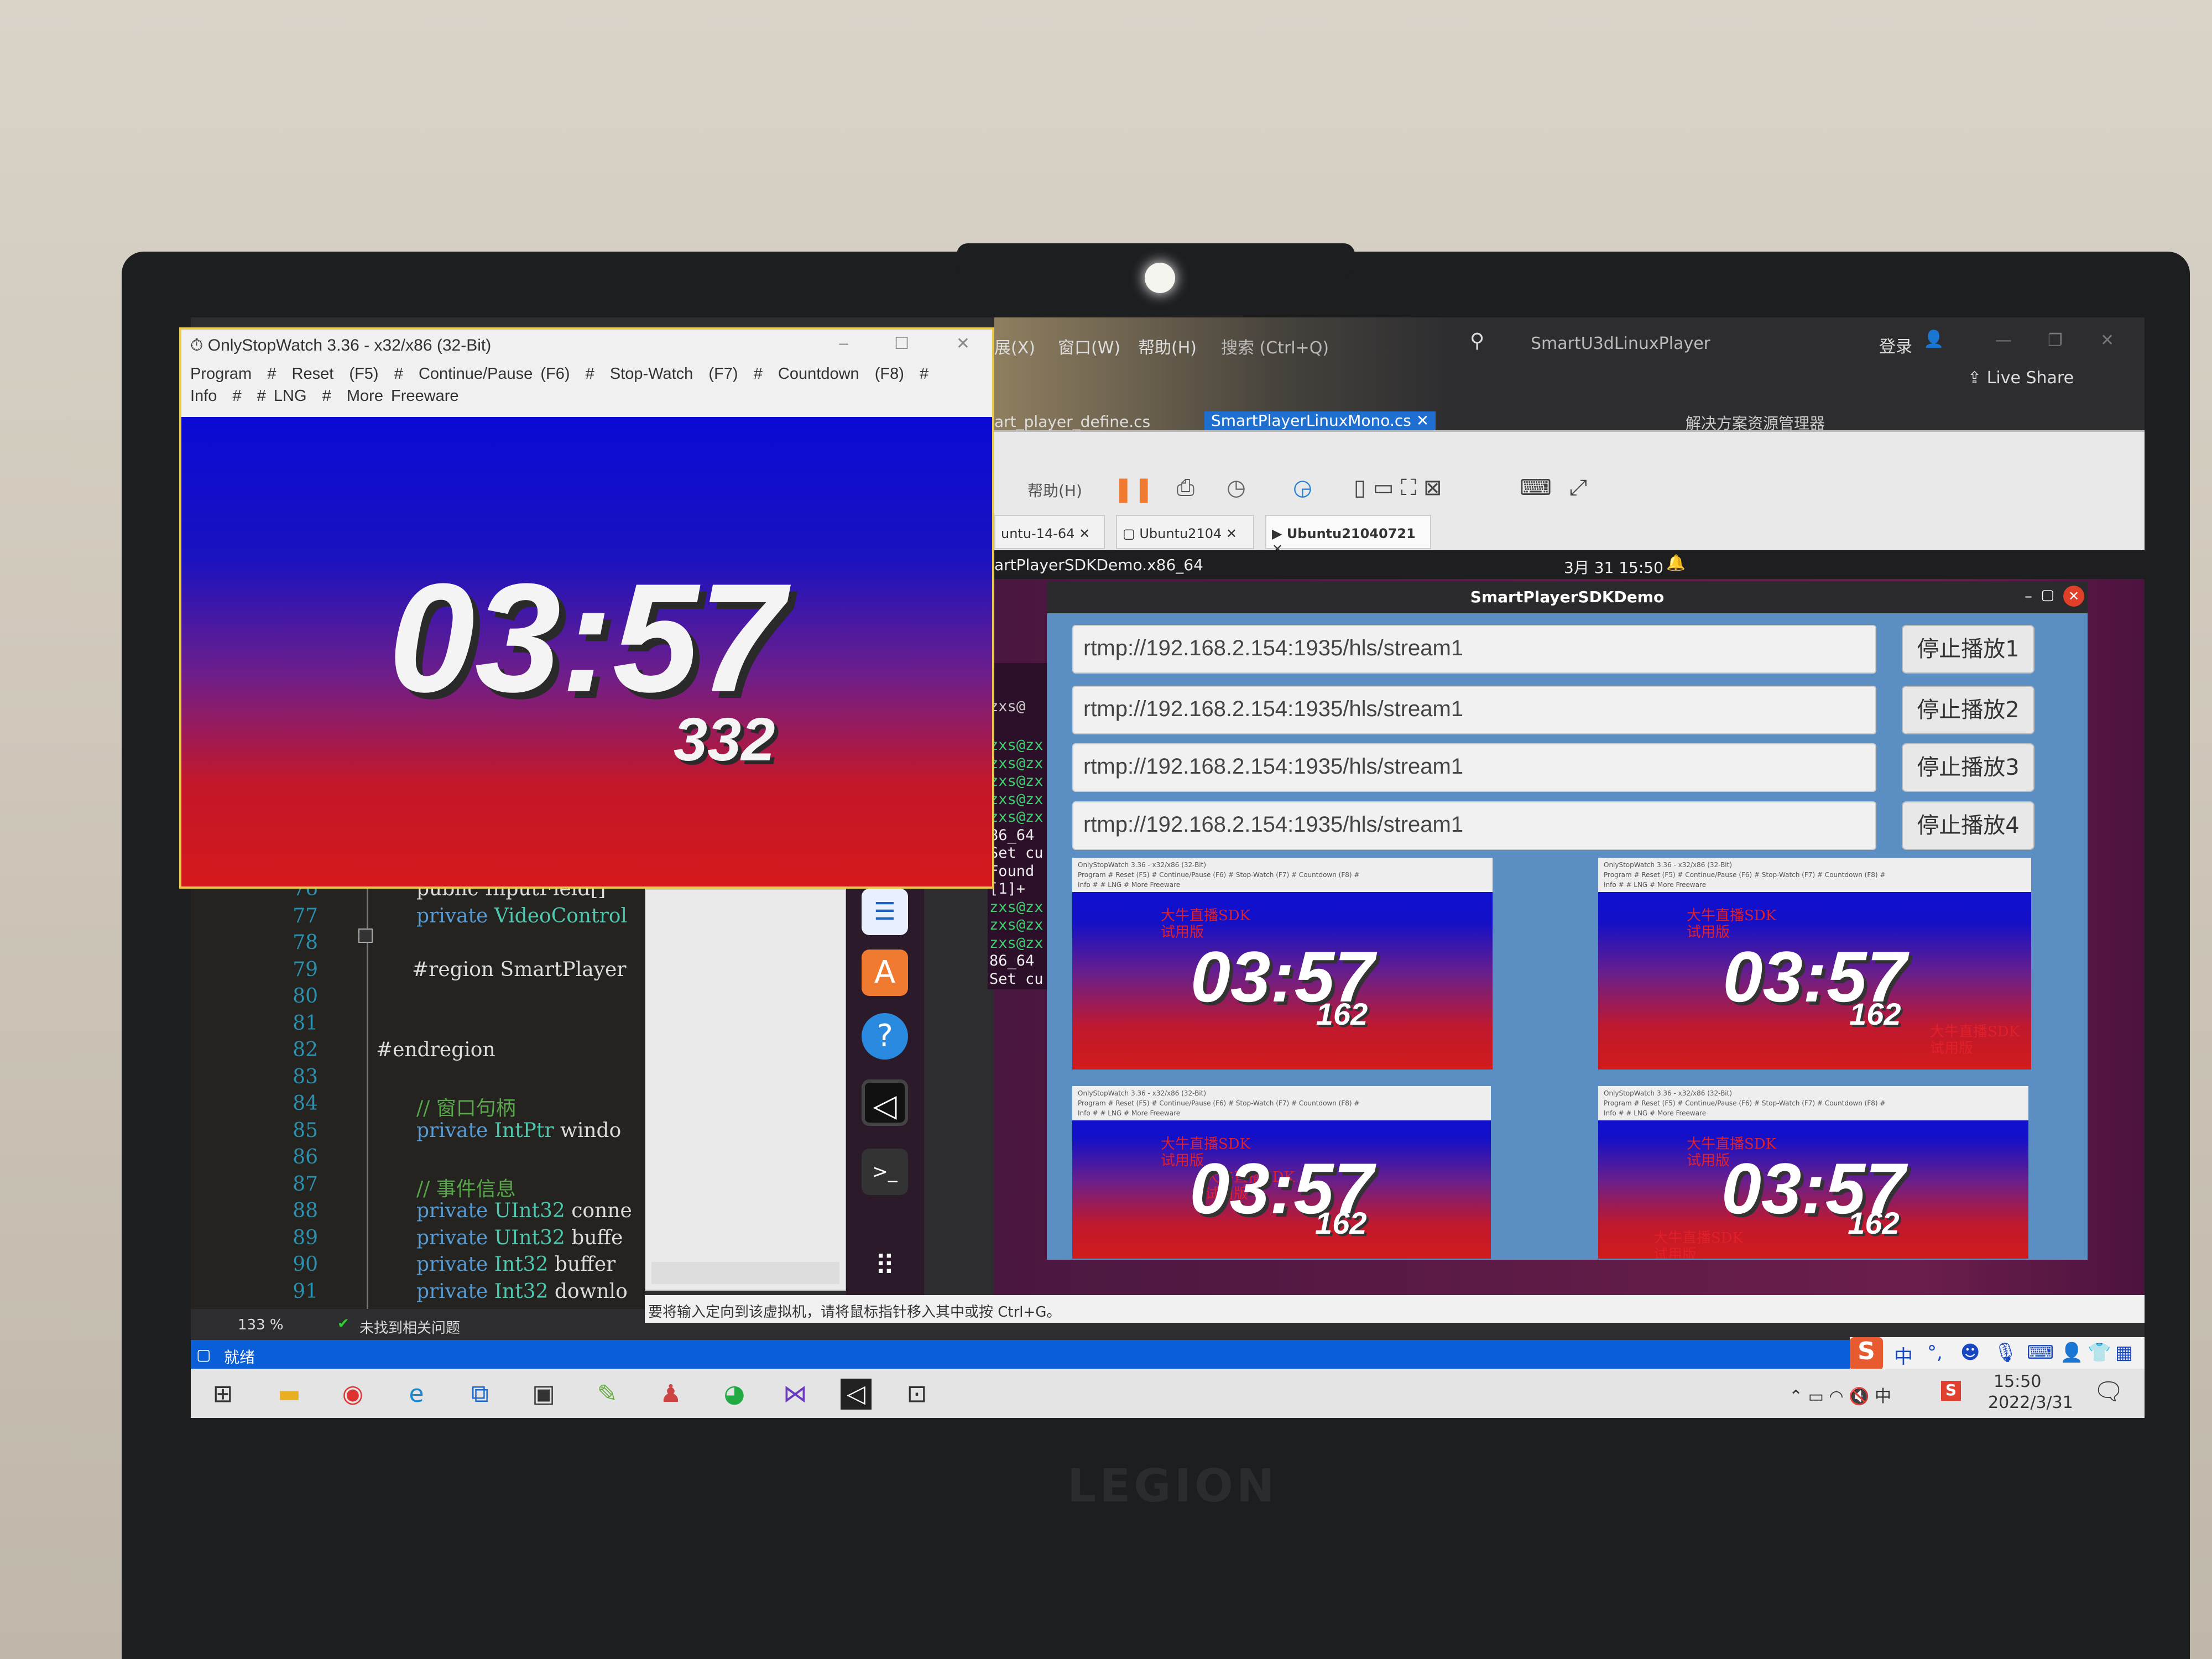 The width and height of the screenshot is (2212, 1659). Describe the element at coordinates (885, 973) in the screenshot. I see `software-center-icon: A` at that location.